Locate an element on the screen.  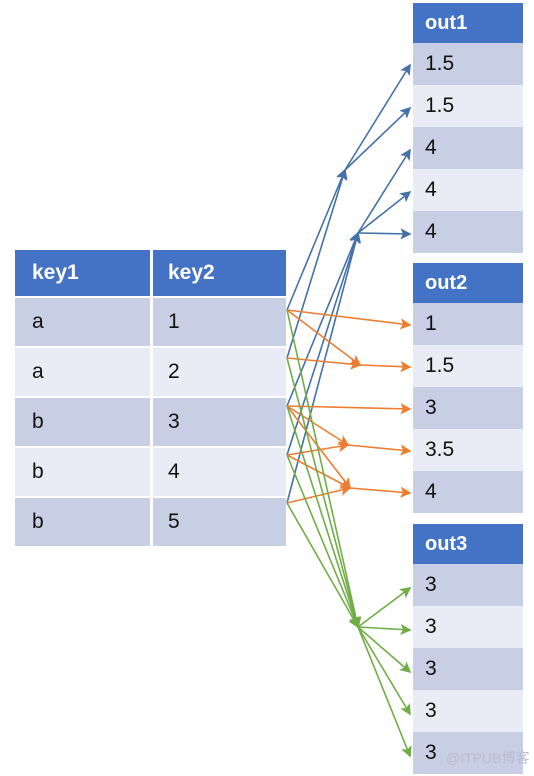
green-edge-hub-out3r4 is located at coordinates (384, 671).